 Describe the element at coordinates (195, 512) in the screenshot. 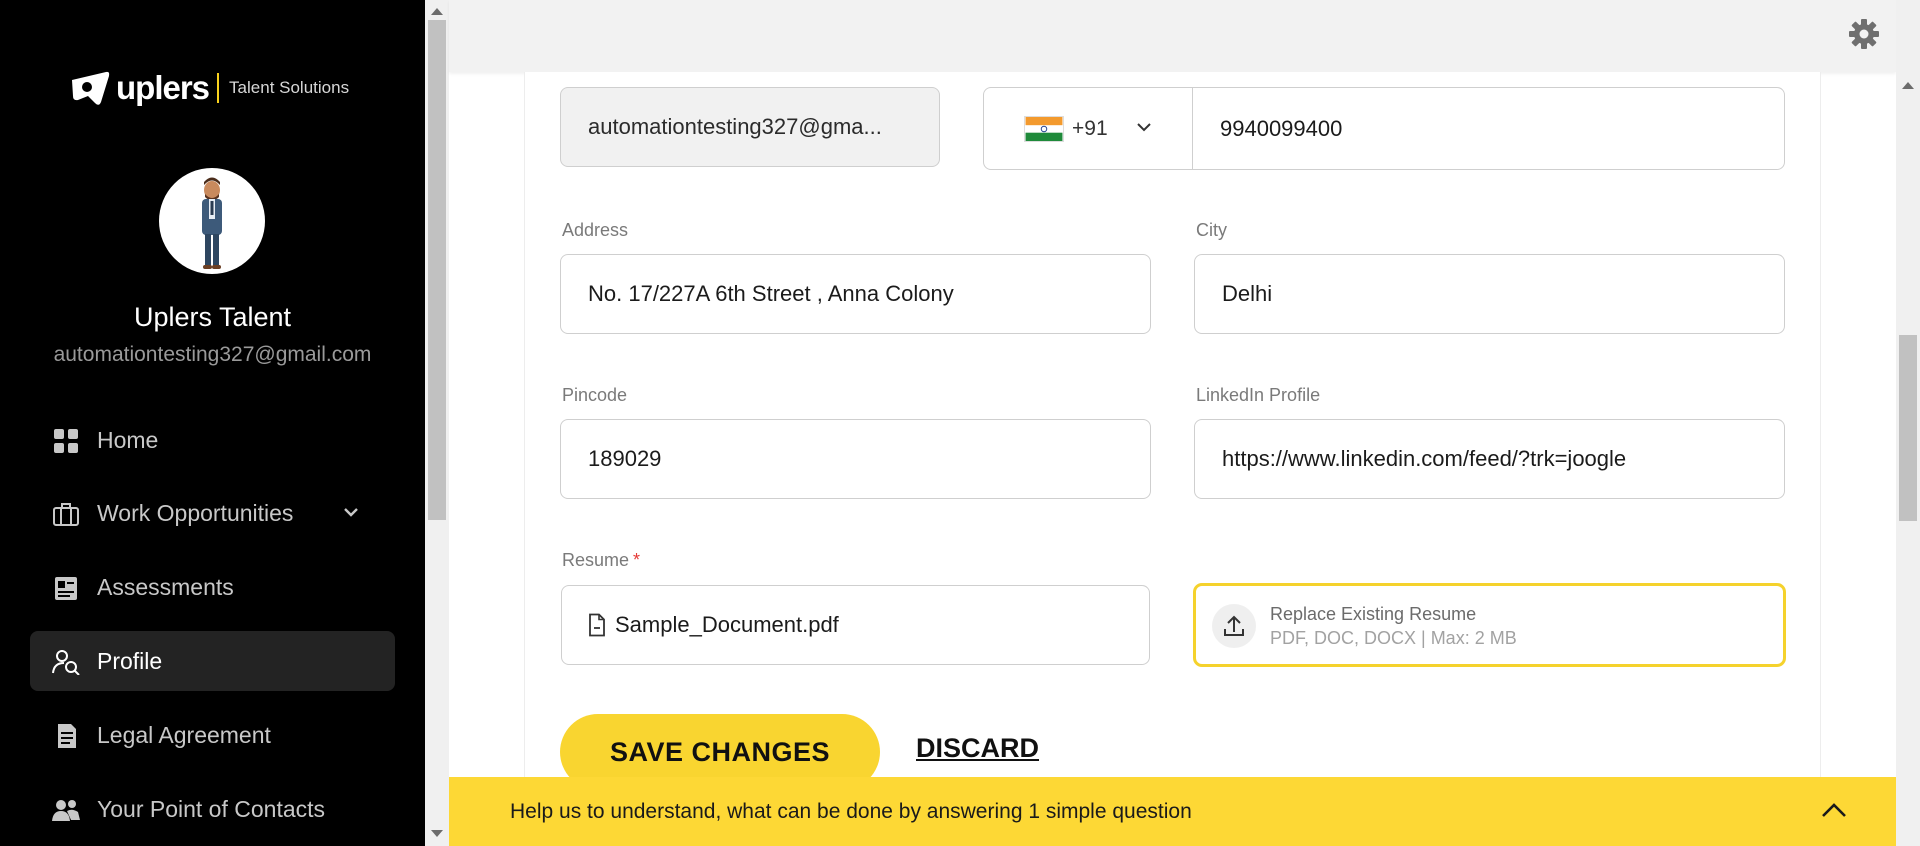

I see `sidebar-item-label: Work Opportunities` at that location.